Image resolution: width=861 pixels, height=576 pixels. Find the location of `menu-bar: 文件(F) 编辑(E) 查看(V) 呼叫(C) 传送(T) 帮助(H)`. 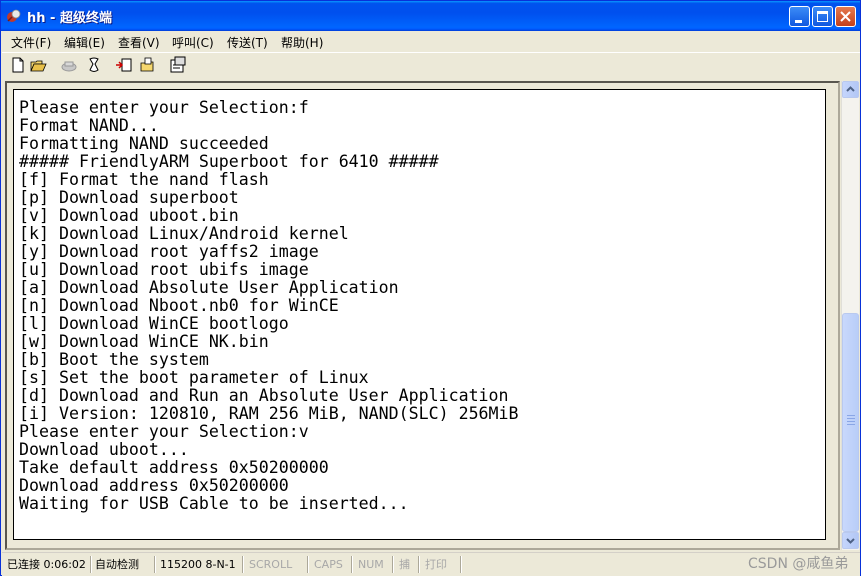

menu-bar: 文件(F) 编辑(E) 查看(V) 呼叫(C) 传送(T) 帮助(H) is located at coordinates (431, 41).